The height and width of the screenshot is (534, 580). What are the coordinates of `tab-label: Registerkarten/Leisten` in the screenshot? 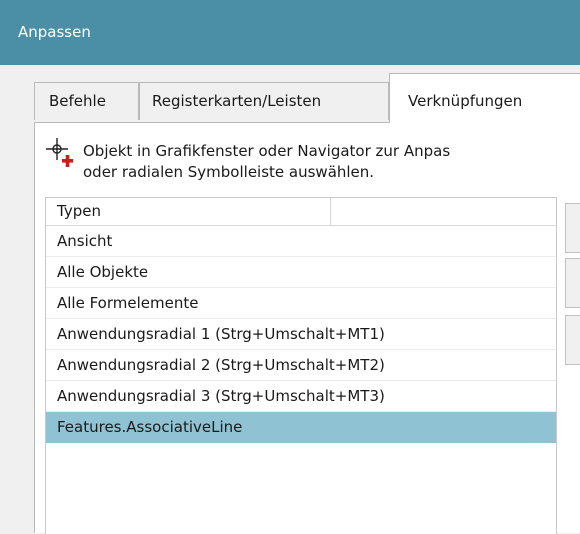 It's located at (237, 101).